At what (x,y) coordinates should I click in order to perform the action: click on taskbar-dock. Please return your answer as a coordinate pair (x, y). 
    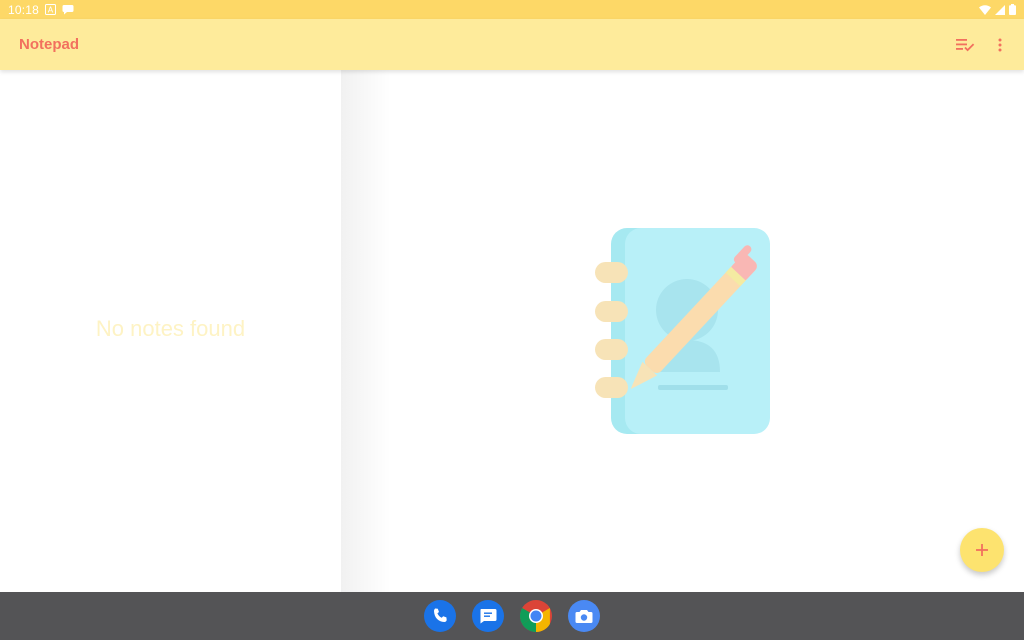
    Looking at the image, I should click on (512, 616).